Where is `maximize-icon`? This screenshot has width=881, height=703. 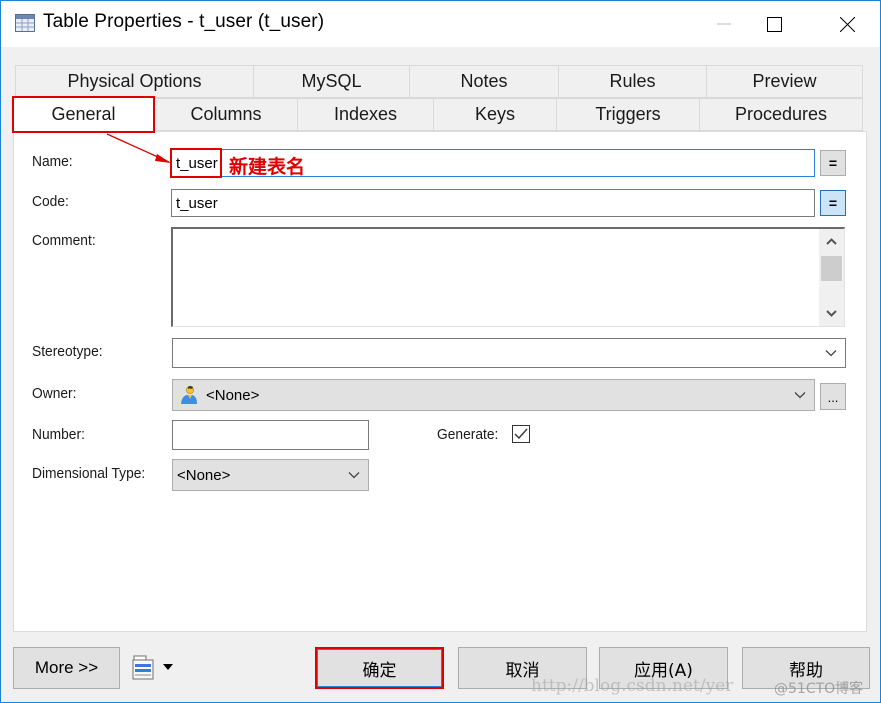 maximize-icon is located at coordinates (774, 24).